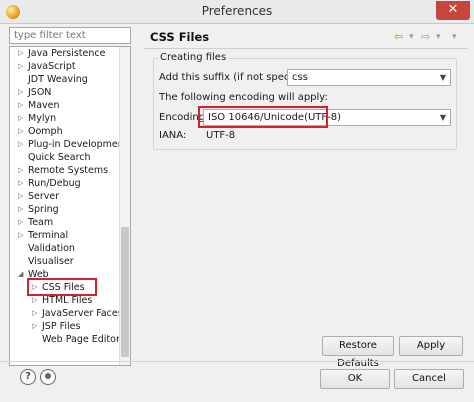 Image resolution: width=474 pixels, height=402 pixels. What do you see at coordinates (263, 117) in the screenshot?
I see `encoding-highlight` at bounding box center [263, 117].